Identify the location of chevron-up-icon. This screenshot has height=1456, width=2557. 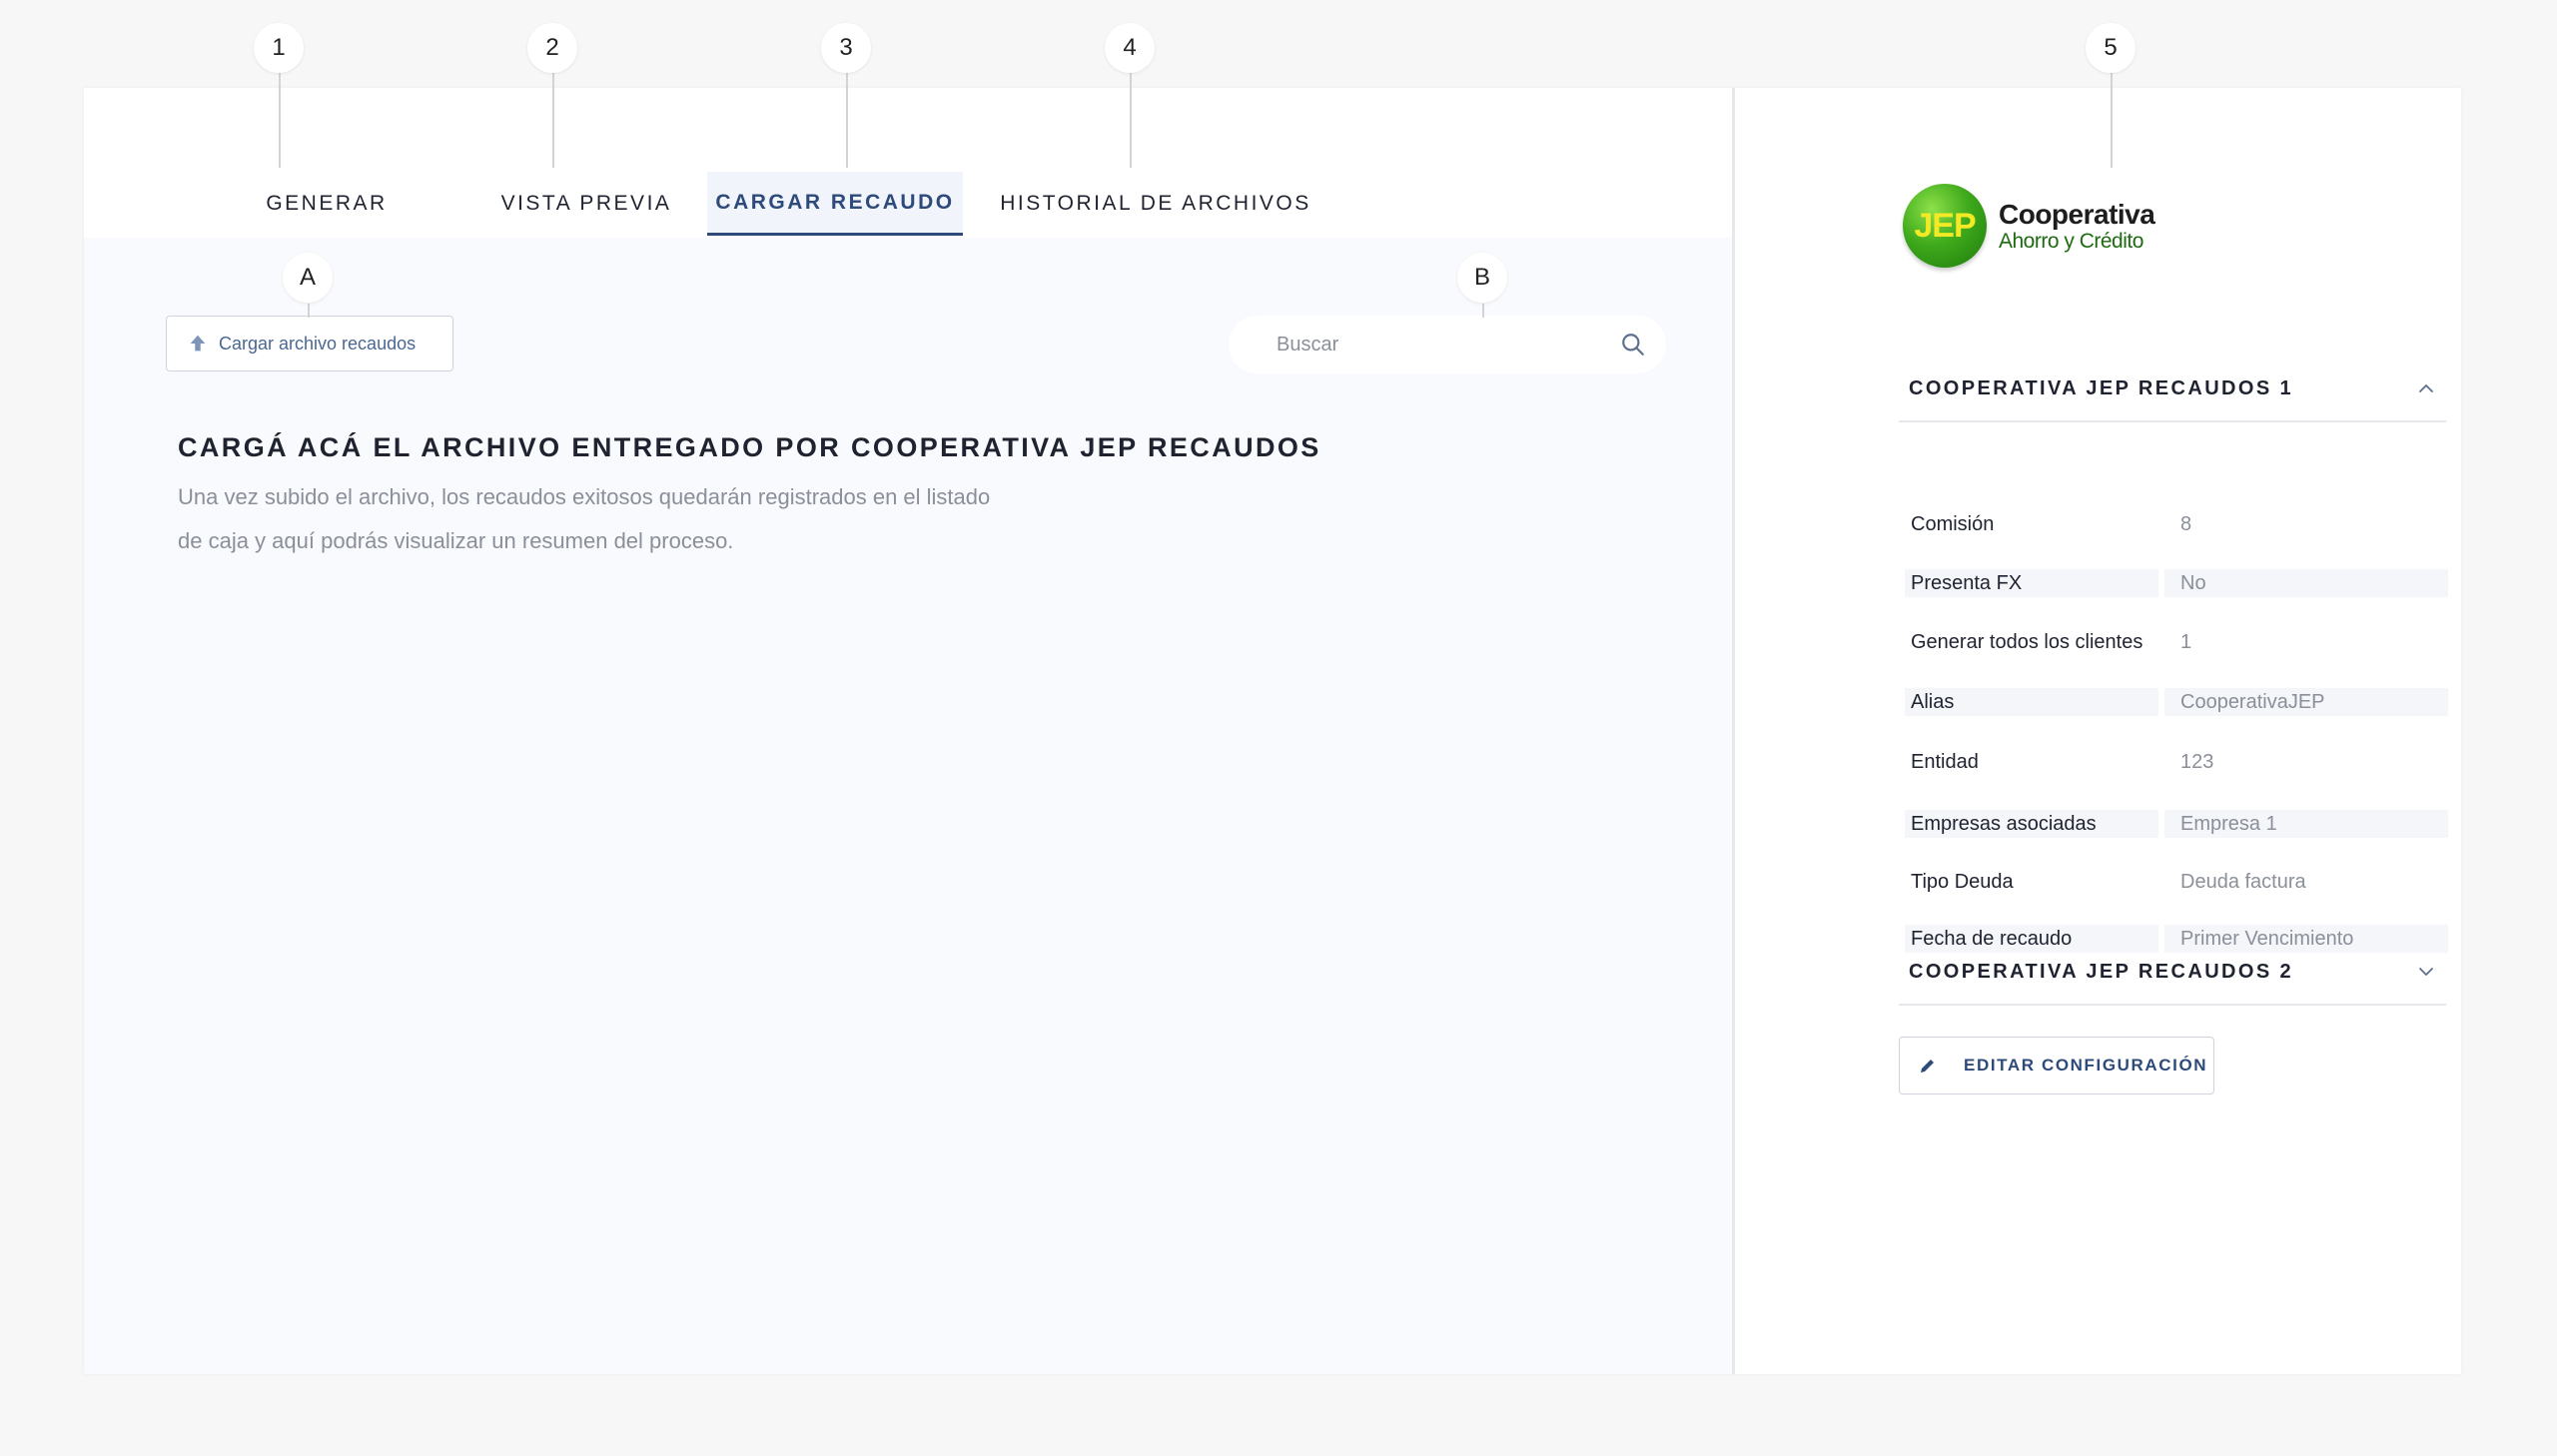
(2426, 388).